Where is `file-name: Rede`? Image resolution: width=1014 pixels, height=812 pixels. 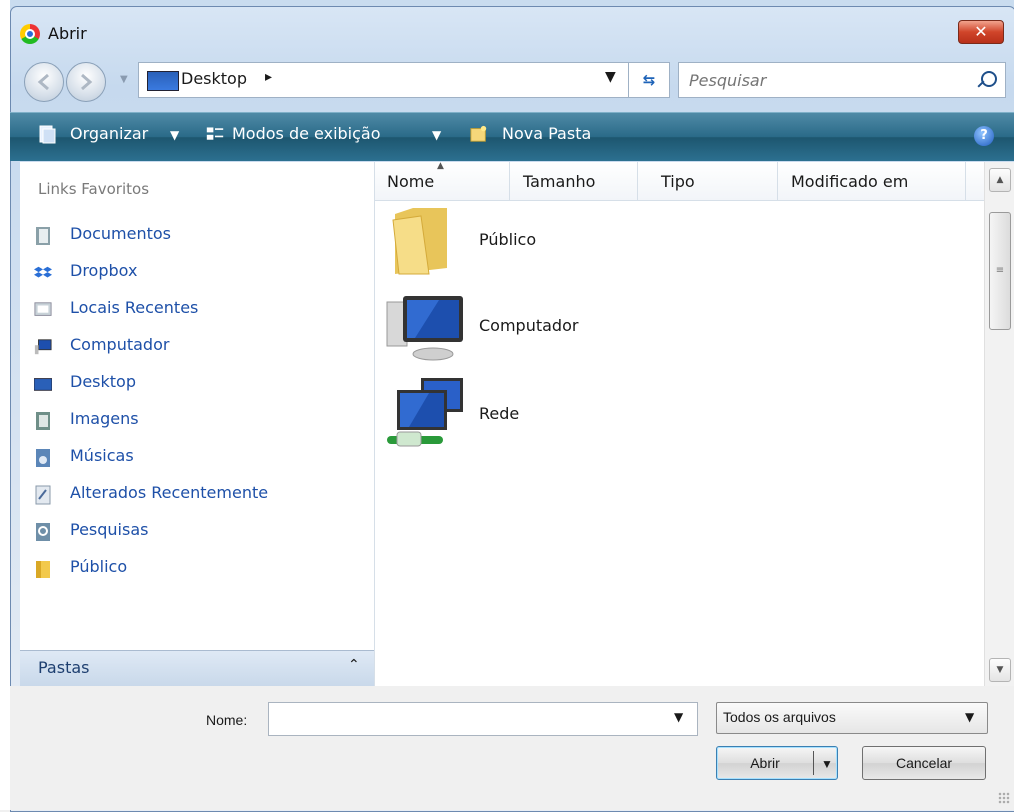 file-name: Rede is located at coordinates (499, 413).